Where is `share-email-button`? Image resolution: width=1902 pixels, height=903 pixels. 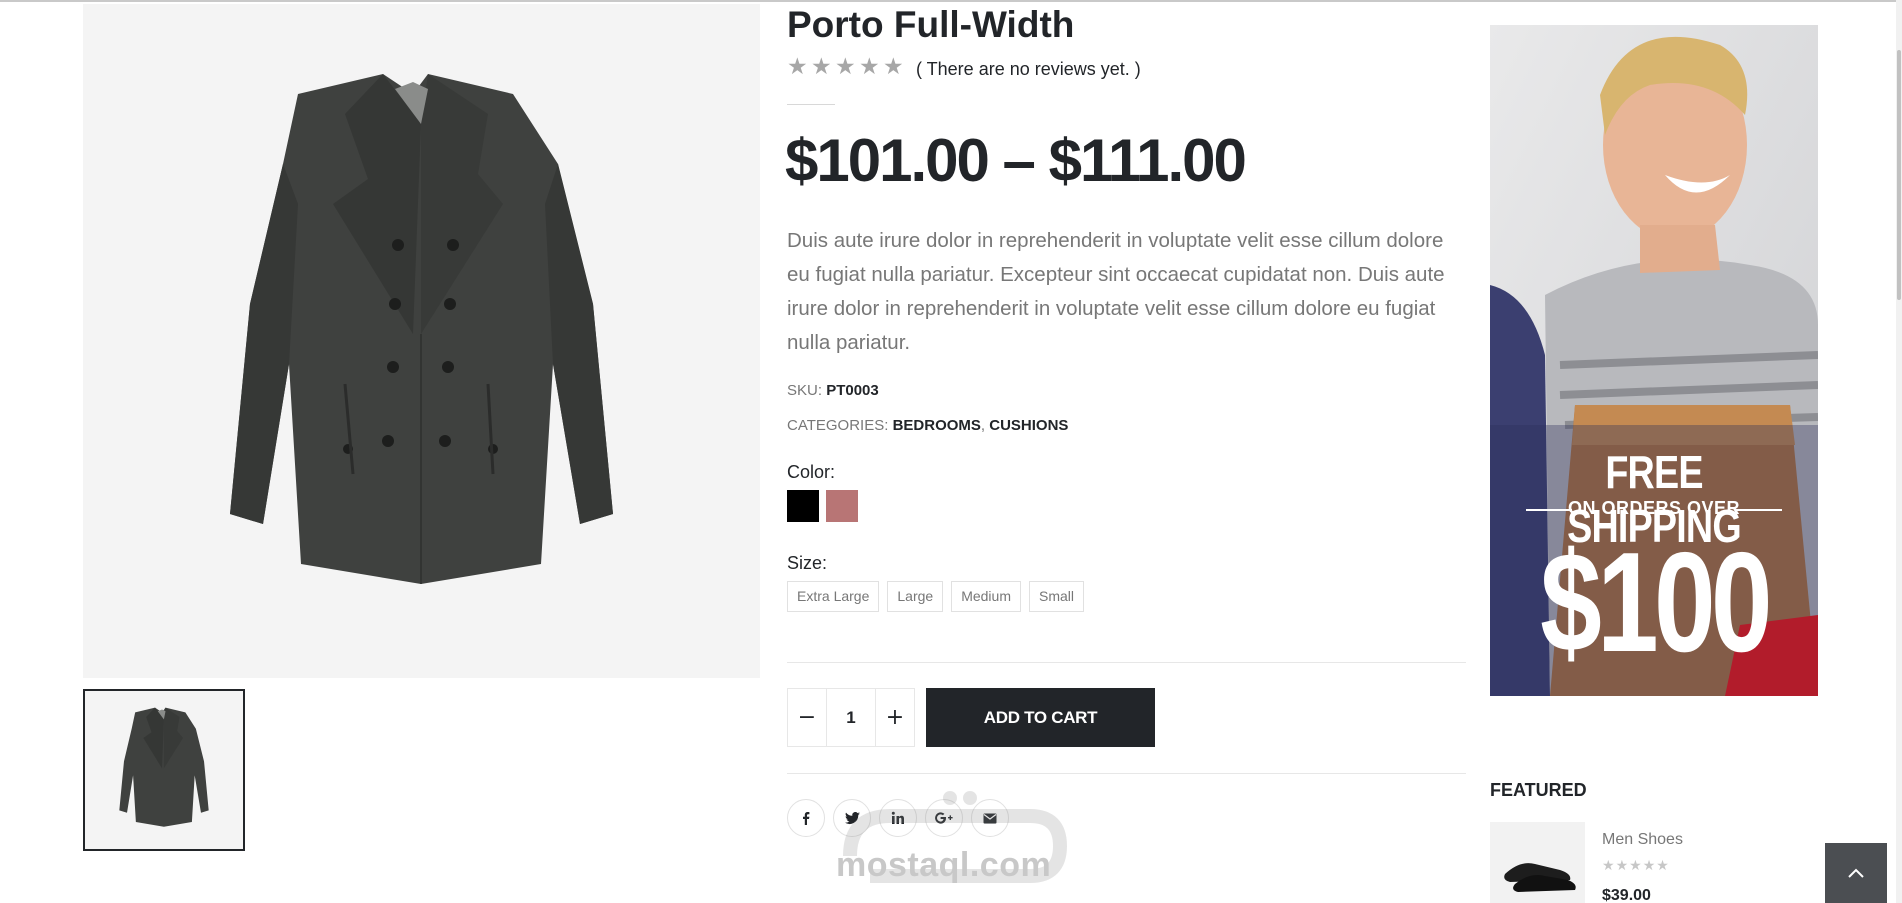
share-email-button is located at coordinates (990, 818).